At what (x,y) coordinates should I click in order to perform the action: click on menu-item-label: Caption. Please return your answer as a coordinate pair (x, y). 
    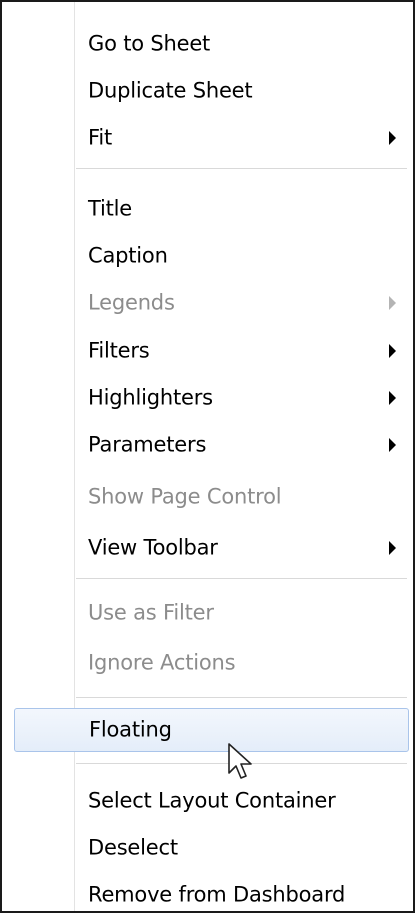
    Looking at the image, I should click on (128, 255).